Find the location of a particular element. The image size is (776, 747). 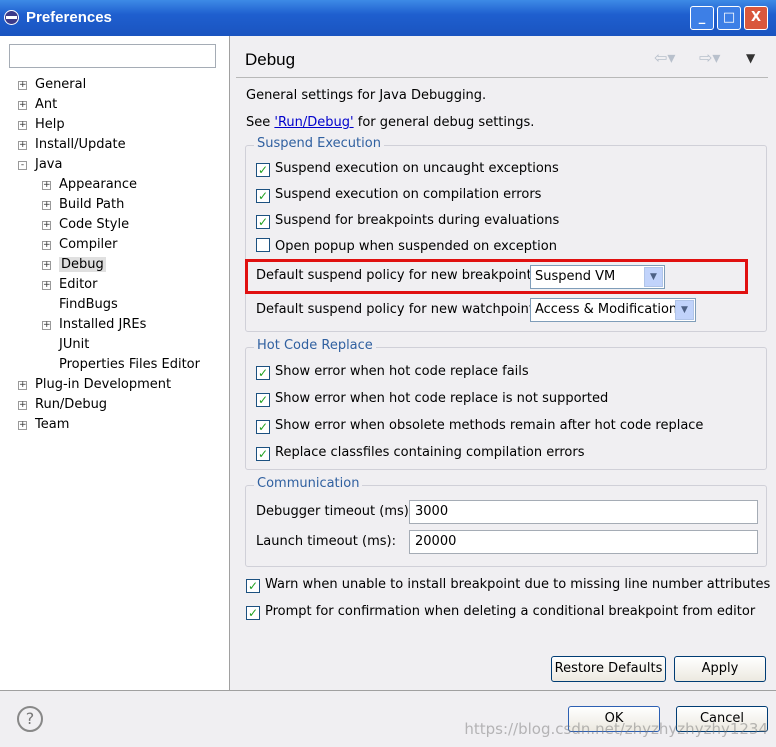

group-label: Communication is located at coordinates (308, 483).